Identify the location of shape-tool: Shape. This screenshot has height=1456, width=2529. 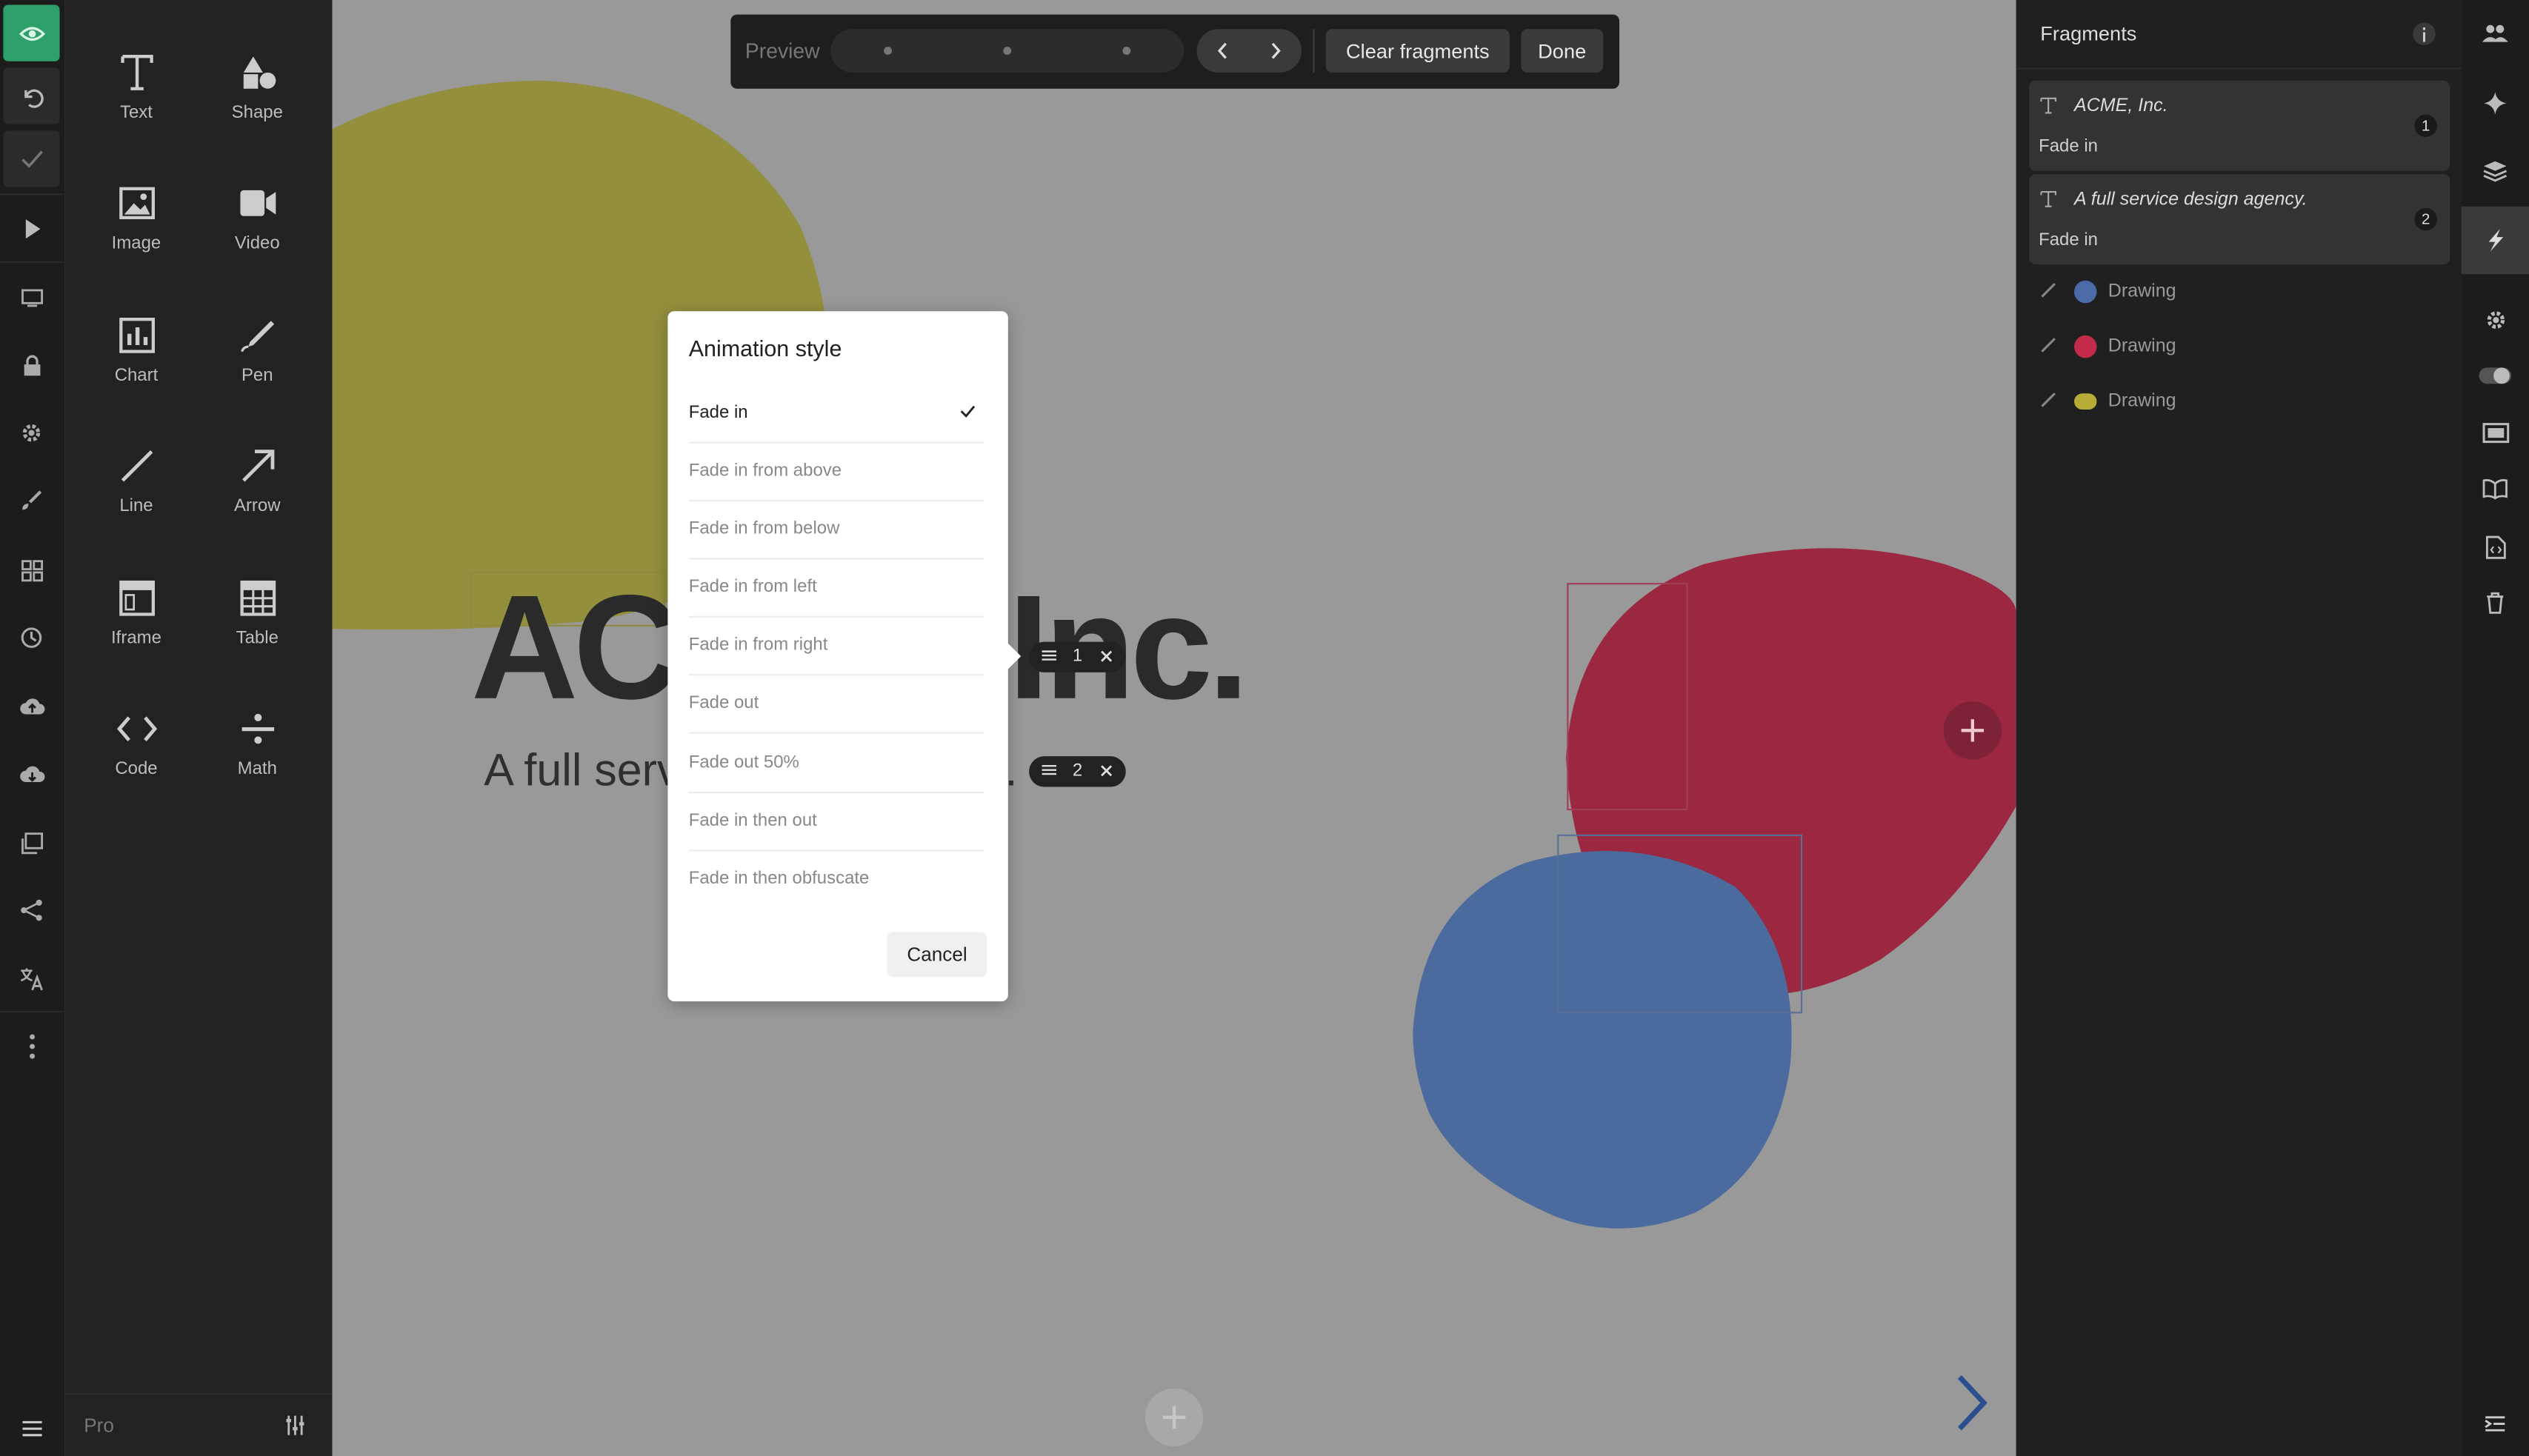
(257, 92).